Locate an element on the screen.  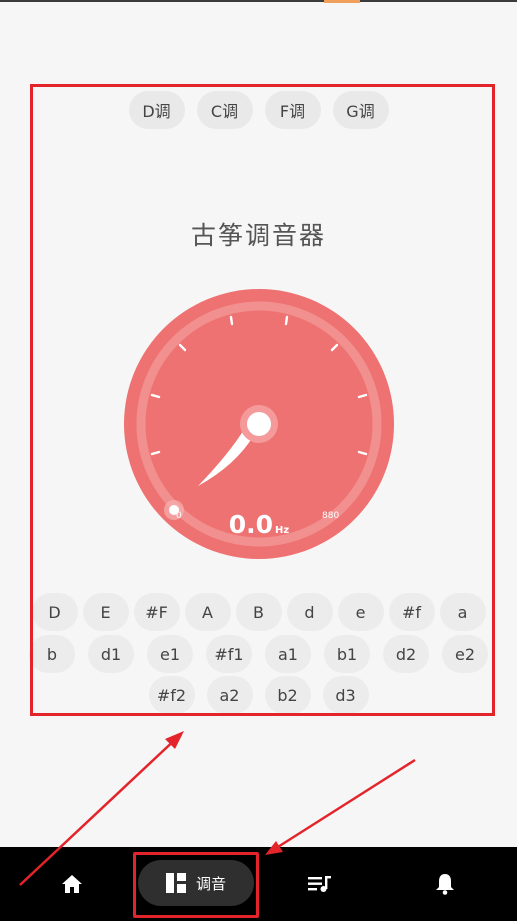
playlist-icon is located at coordinates (319, 884).